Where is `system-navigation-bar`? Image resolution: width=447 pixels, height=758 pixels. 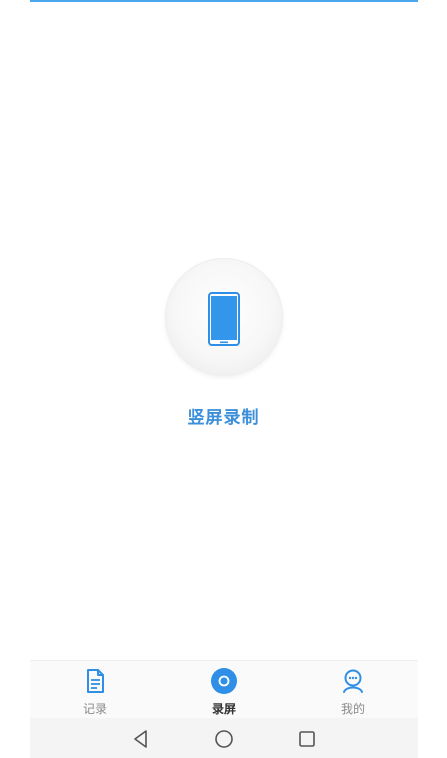 system-navigation-bar is located at coordinates (224, 738).